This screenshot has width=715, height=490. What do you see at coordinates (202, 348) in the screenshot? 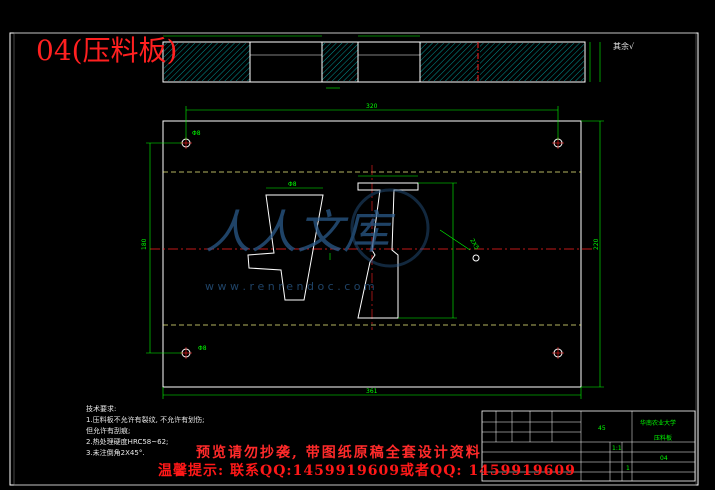
I see `dim-hole-bottom-left: Φ8` at bounding box center [202, 348].